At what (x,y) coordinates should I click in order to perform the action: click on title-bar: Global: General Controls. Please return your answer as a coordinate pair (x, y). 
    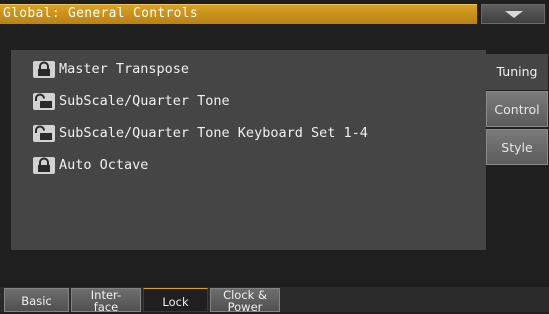
    Looking at the image, I should click on (274, 13).